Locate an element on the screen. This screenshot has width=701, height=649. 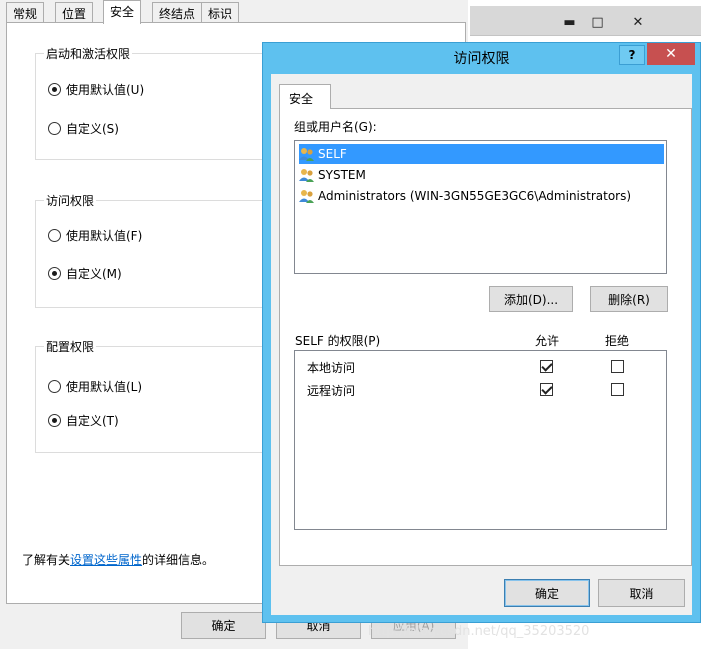
tab-endpoints: 终结点 is located at coordinates (177, 12).